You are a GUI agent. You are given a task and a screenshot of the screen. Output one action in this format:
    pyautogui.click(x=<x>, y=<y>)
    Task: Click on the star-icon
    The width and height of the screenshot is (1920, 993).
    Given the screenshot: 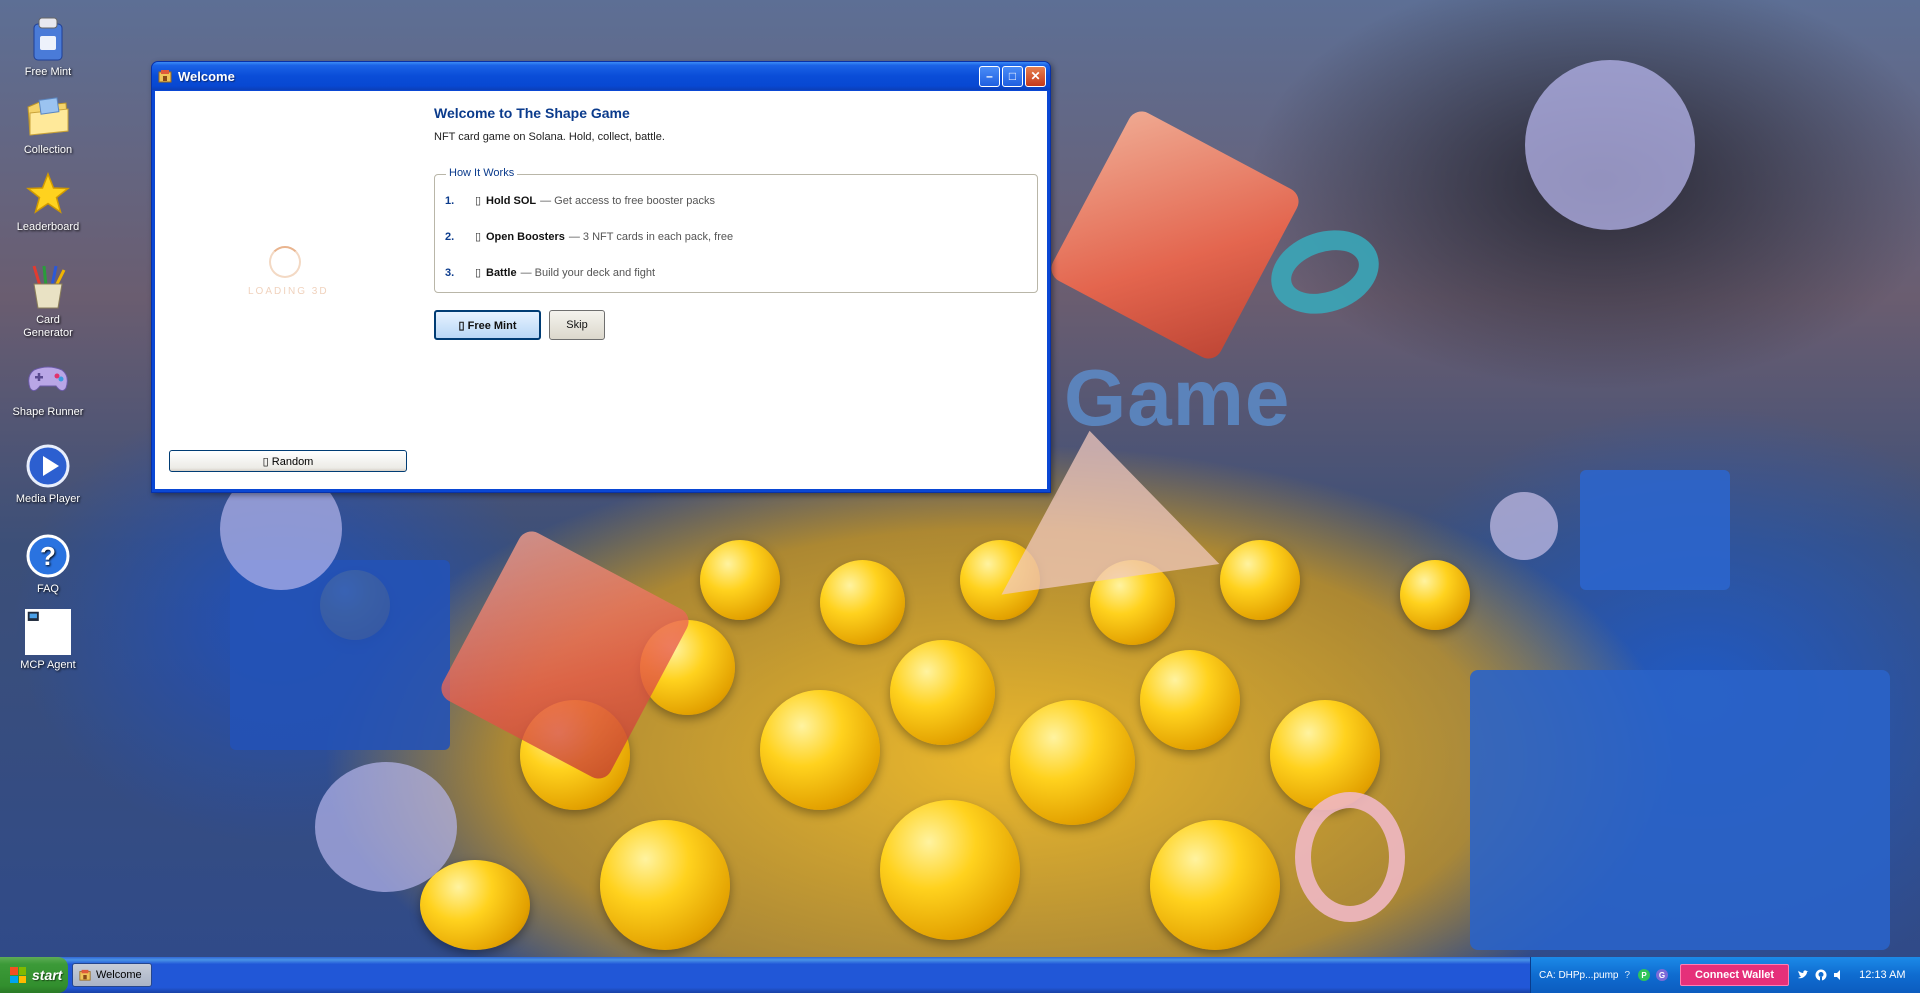 What is the action you would take?
    pyautogui.click(x=48, y=194)
    